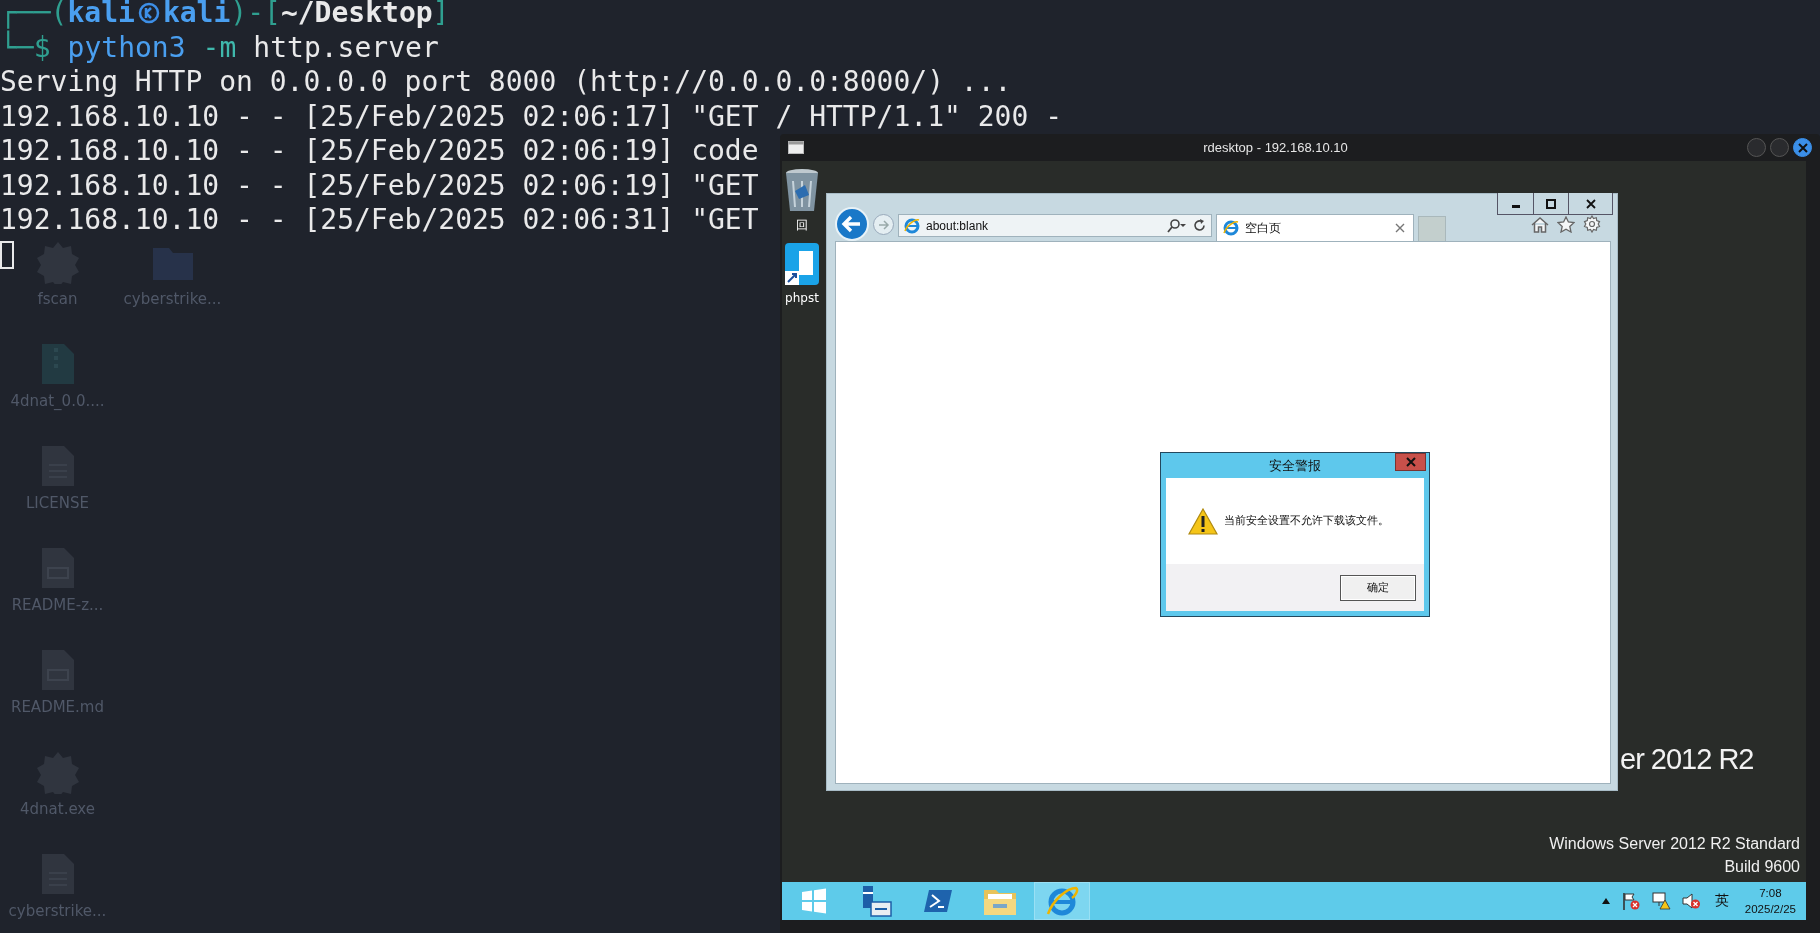 The height and width of the screenshot is (933, 1820). Describe the element at coordinates (1275, 147) in the screenshot. I see `window-title: rdesktop - 192.168.10.10` at that location.